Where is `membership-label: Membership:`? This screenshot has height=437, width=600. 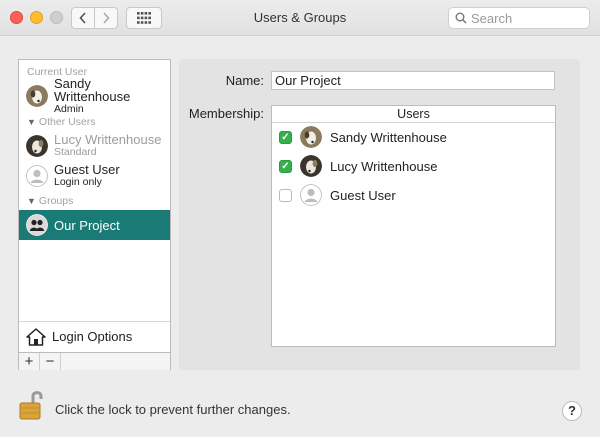
membership-label: Membership: is located at coordinates (226, 113).